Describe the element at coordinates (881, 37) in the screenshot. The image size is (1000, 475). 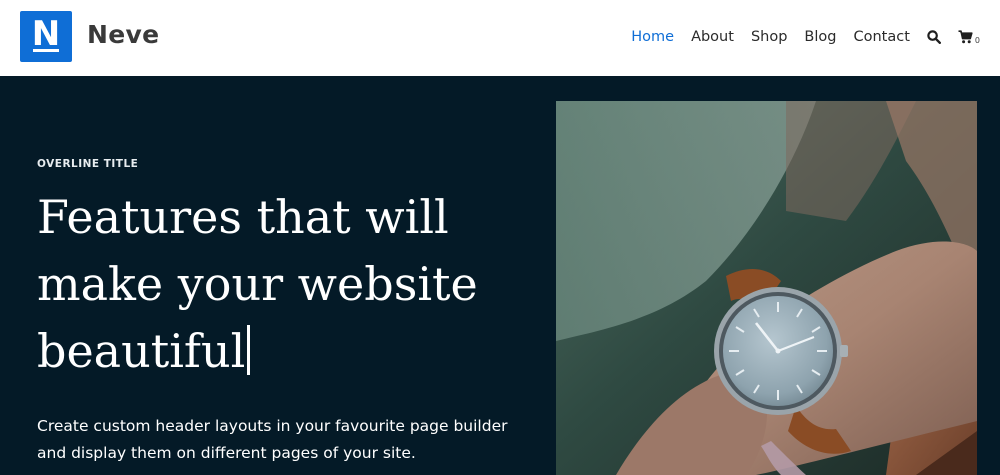
I see `nav-item-contact: Contact` at that location.